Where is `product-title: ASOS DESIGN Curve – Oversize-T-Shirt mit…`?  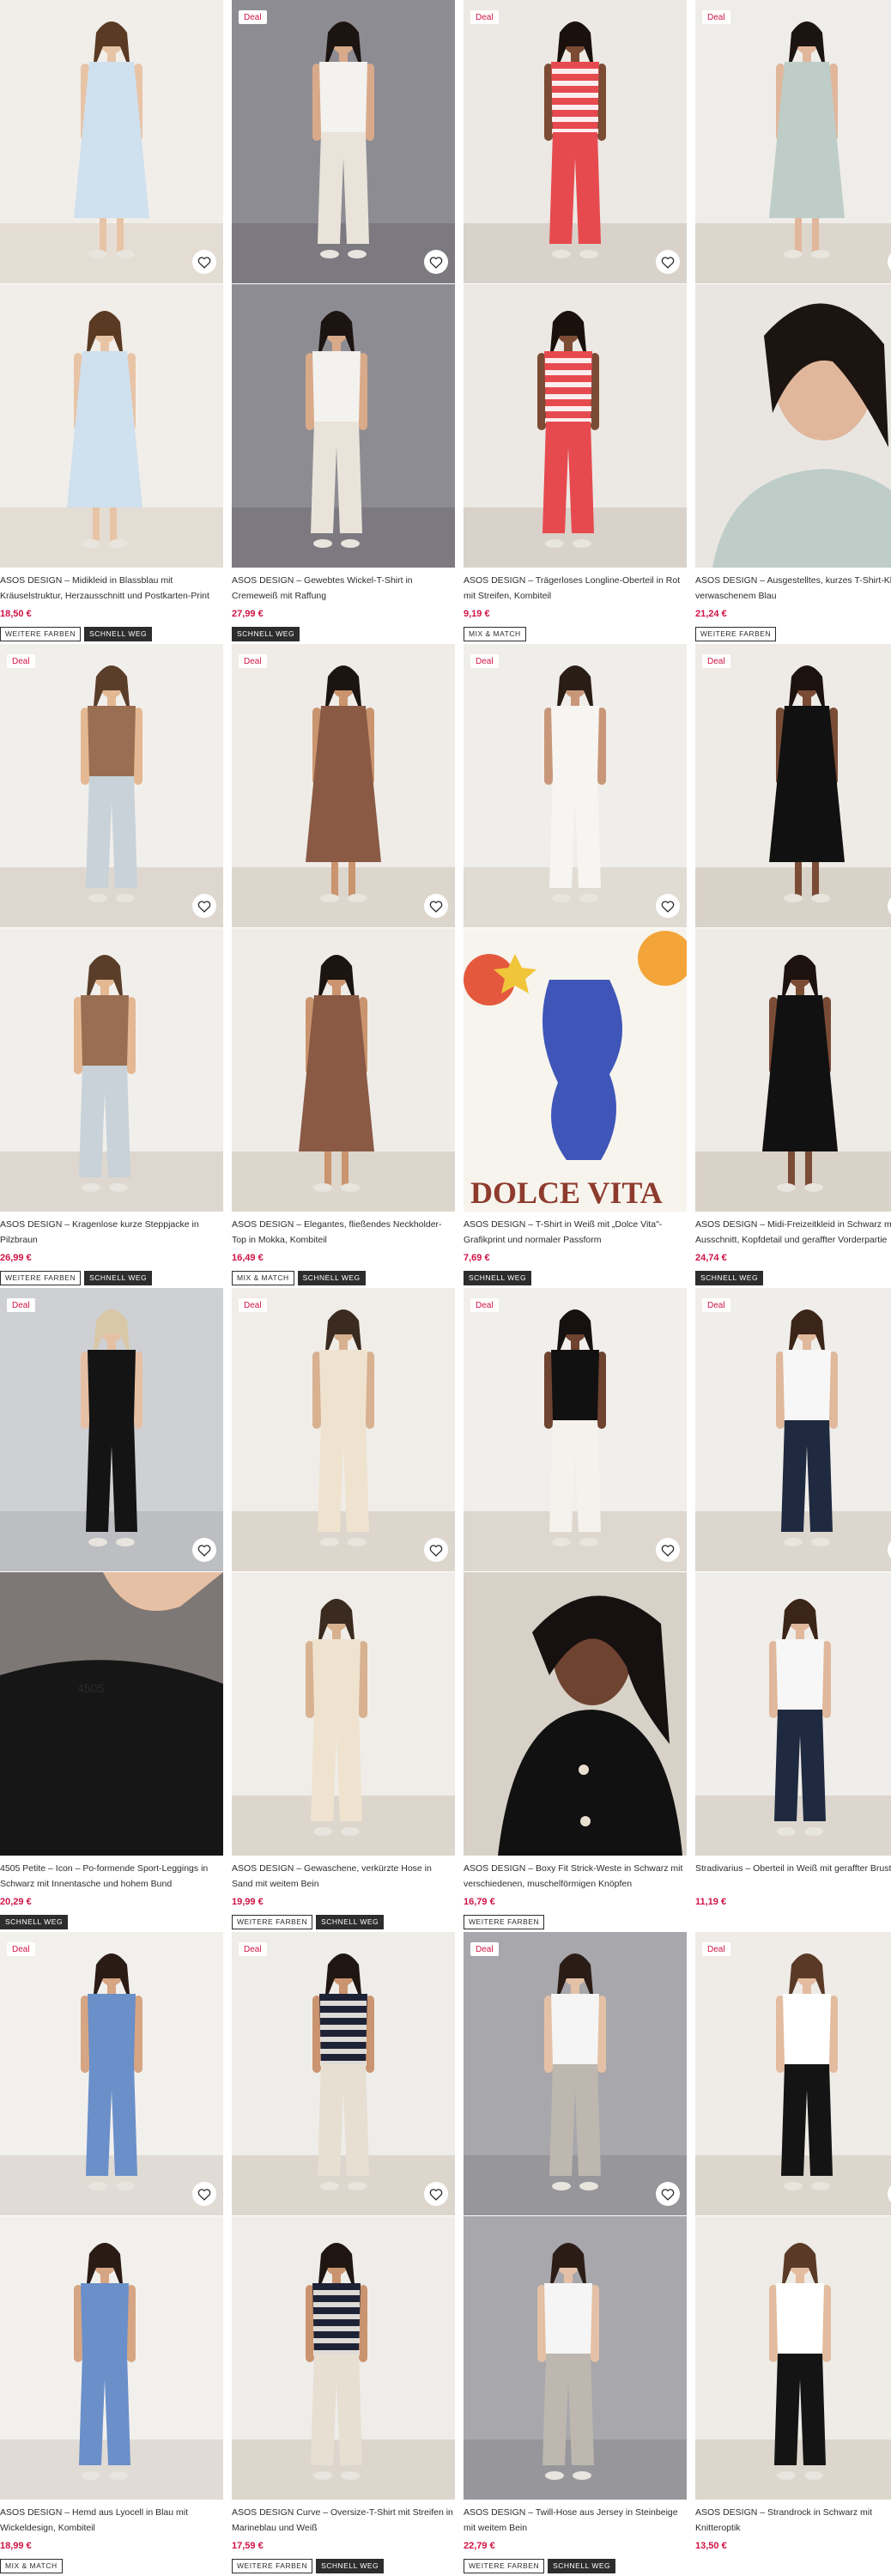
product-title: ASOS DESIGN Curve – Oversize-T-Shirt mit… is located at coordinates (344, 2521).